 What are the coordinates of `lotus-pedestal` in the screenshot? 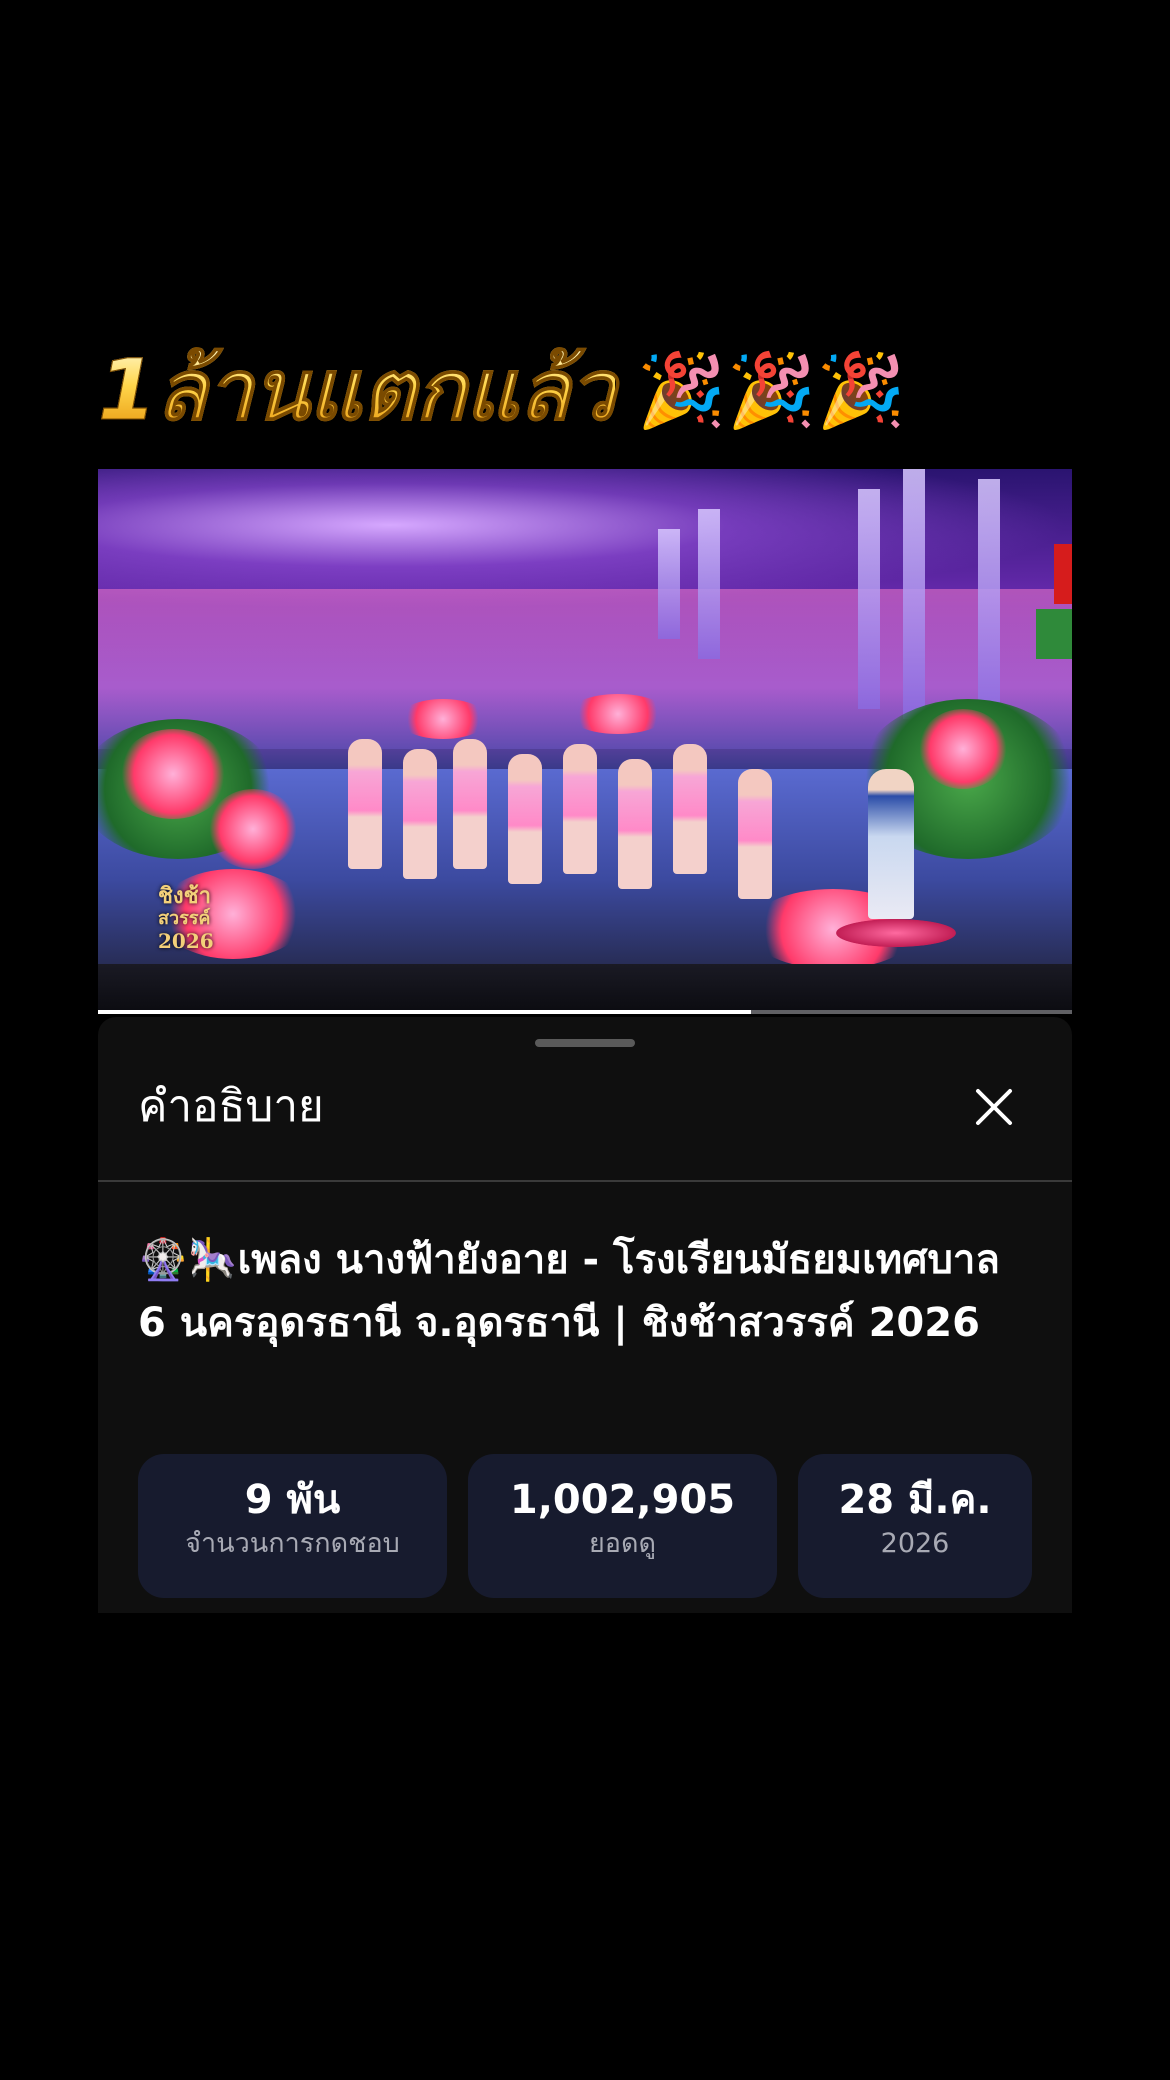 It's located at (896, 933).